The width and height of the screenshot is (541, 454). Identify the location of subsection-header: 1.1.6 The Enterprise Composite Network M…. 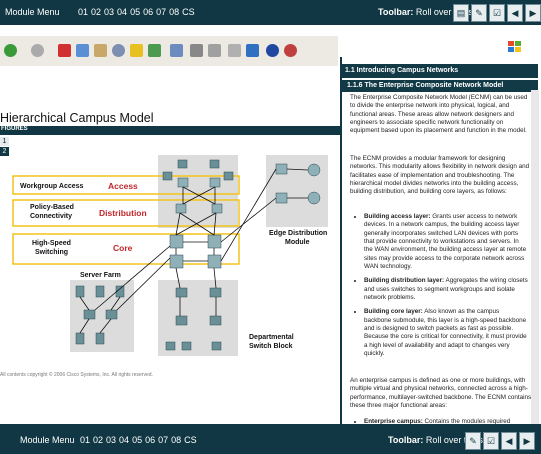
(439, 86).